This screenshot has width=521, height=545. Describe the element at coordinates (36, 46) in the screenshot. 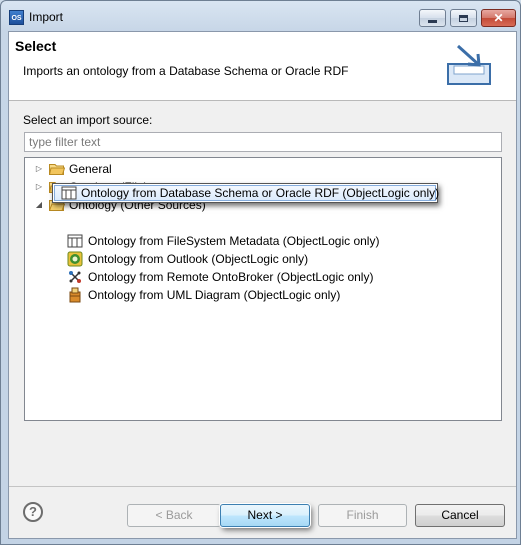

I see `page-title: Select` at that location.